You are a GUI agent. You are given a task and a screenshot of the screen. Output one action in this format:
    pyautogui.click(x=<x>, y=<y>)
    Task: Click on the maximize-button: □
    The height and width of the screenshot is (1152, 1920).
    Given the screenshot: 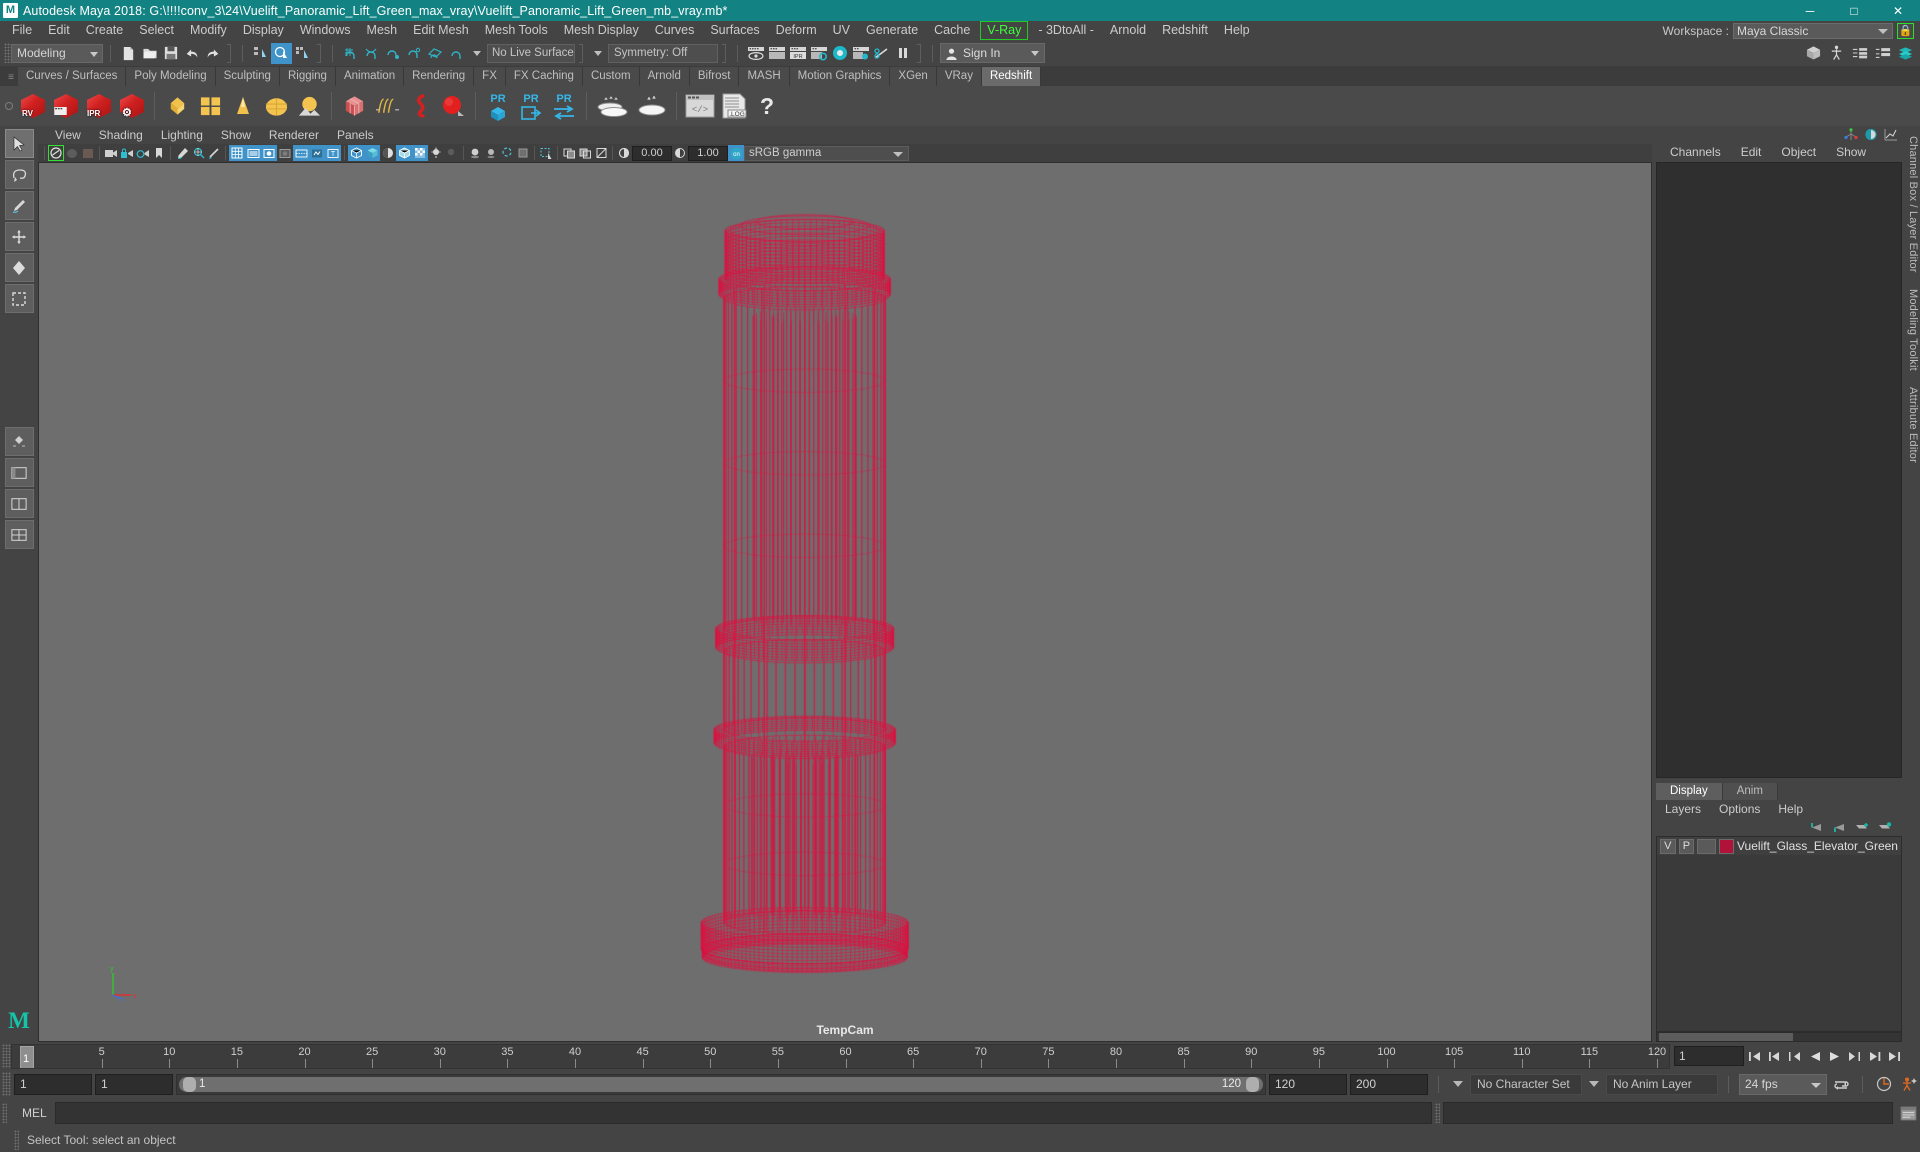 What is the action you would take?
    pyautogui.click(x=1854, y=10)
    